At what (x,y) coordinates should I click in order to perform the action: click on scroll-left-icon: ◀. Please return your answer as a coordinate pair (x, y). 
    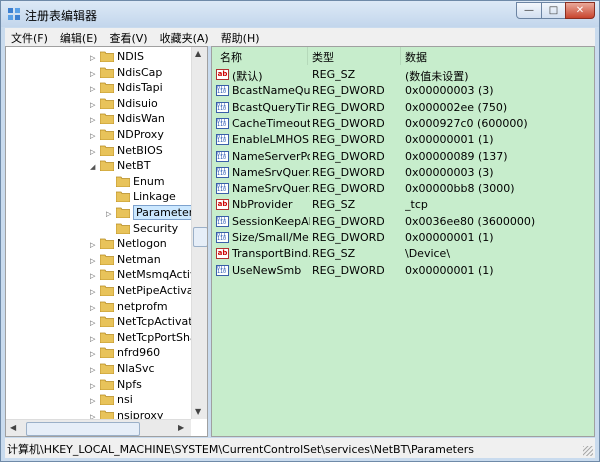
    Looking at the image, I should click on (13, 427).